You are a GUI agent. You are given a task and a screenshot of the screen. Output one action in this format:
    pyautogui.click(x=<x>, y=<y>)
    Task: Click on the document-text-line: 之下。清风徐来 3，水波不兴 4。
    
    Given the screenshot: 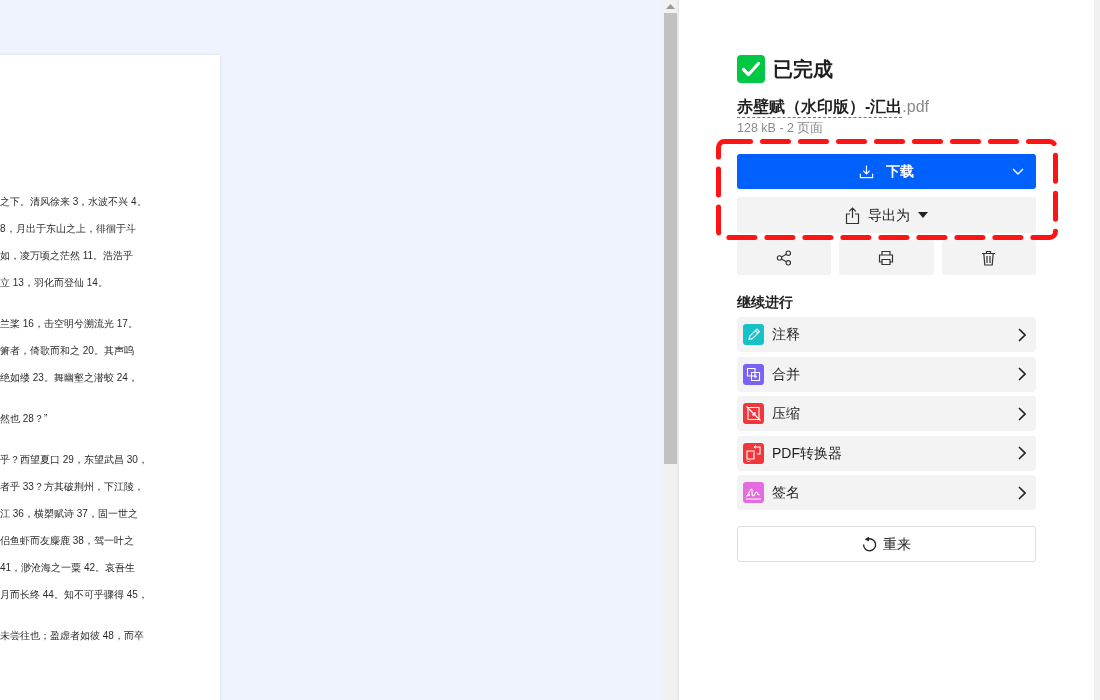 What is the action you would take?
    pyautogui.click(x=73, y=202)
    